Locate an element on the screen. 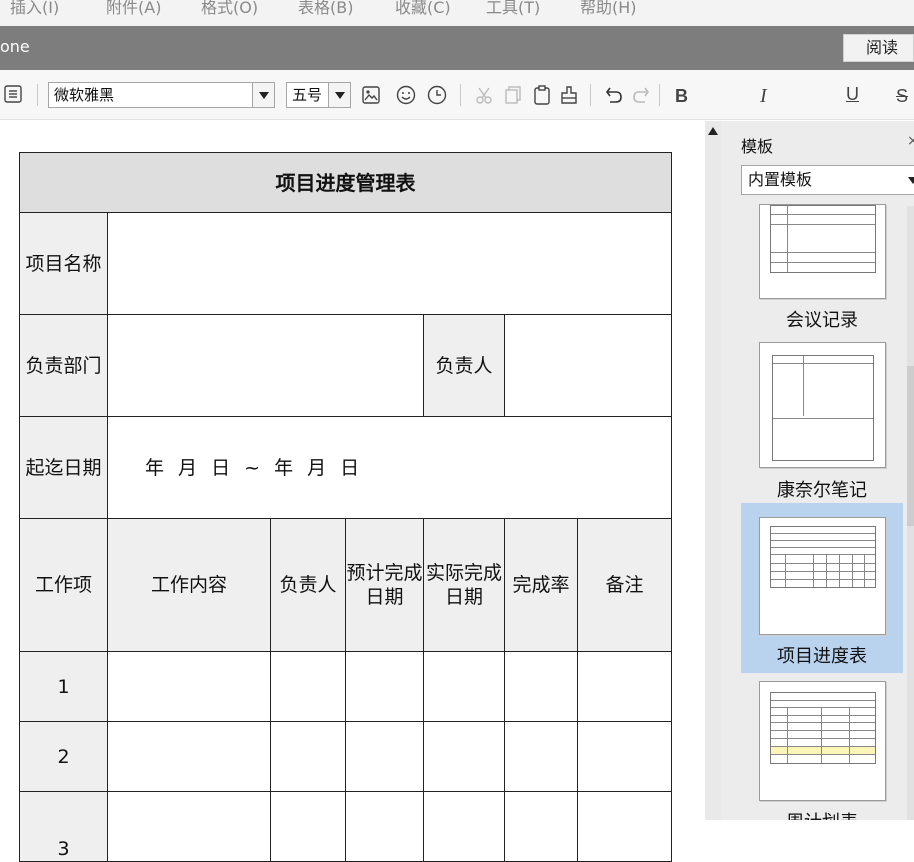  header-completion-rate: 完成率 is located at coordinates (541, 585).